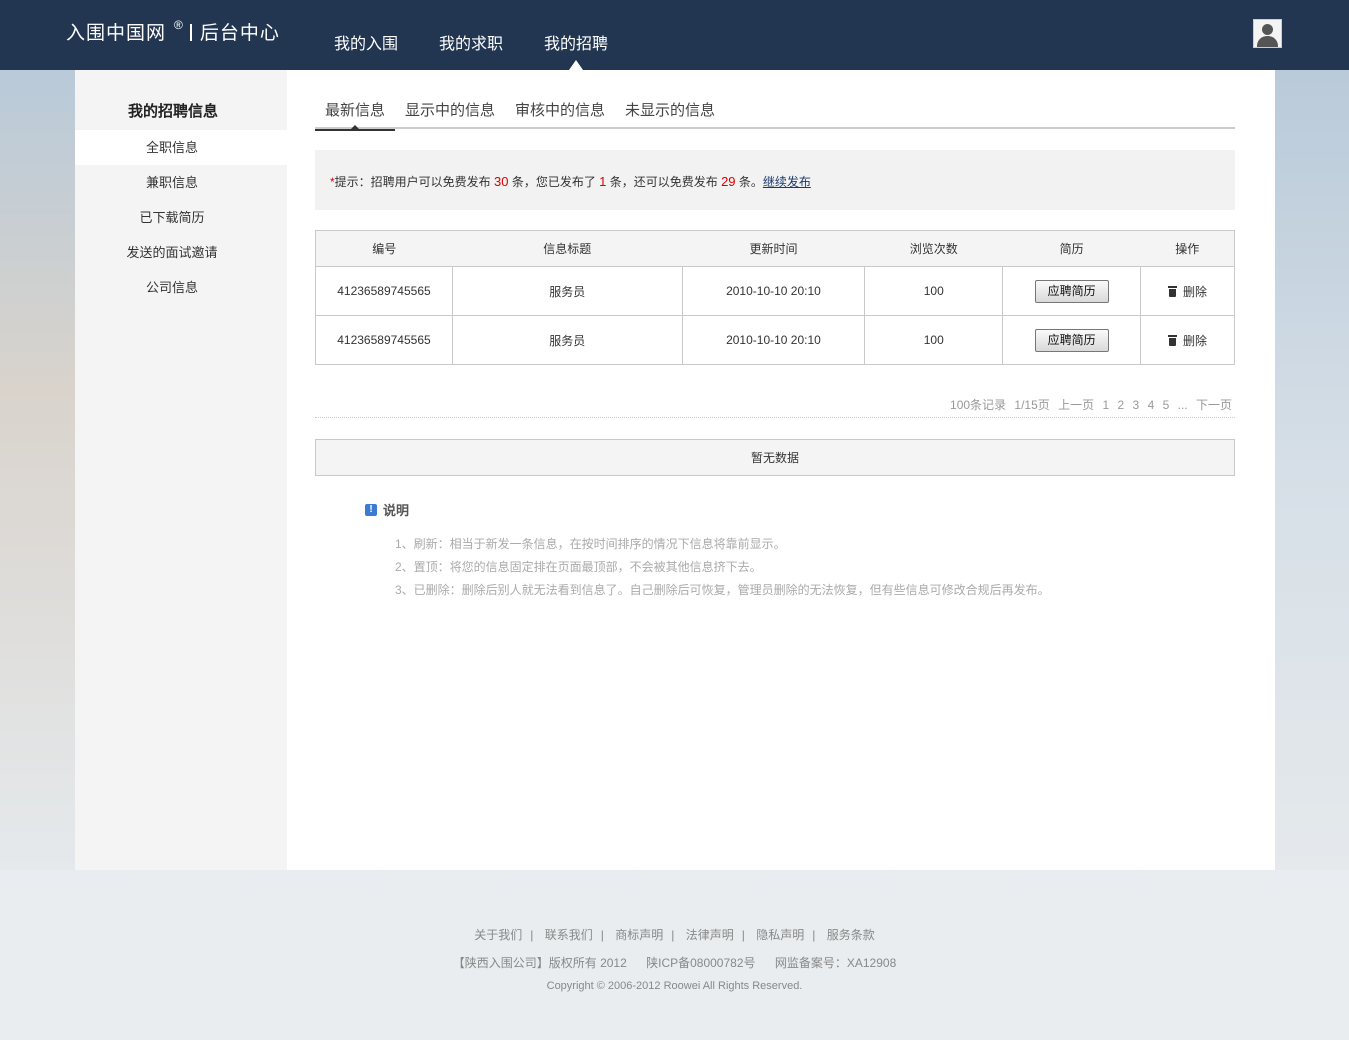 This screenshot has width=1349, height=1040. I want to click on footer-link-legal: 法律声明, so click(710, 935).